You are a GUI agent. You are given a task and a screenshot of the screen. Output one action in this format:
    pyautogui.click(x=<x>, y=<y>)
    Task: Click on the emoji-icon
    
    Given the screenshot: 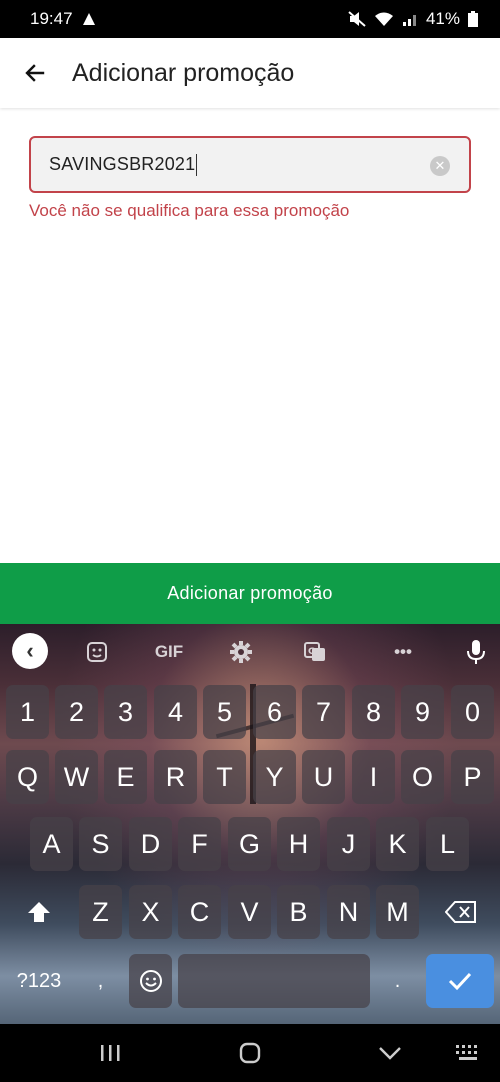 What is the action you would take?
    pyautogui.click(x=150, y=981)
    